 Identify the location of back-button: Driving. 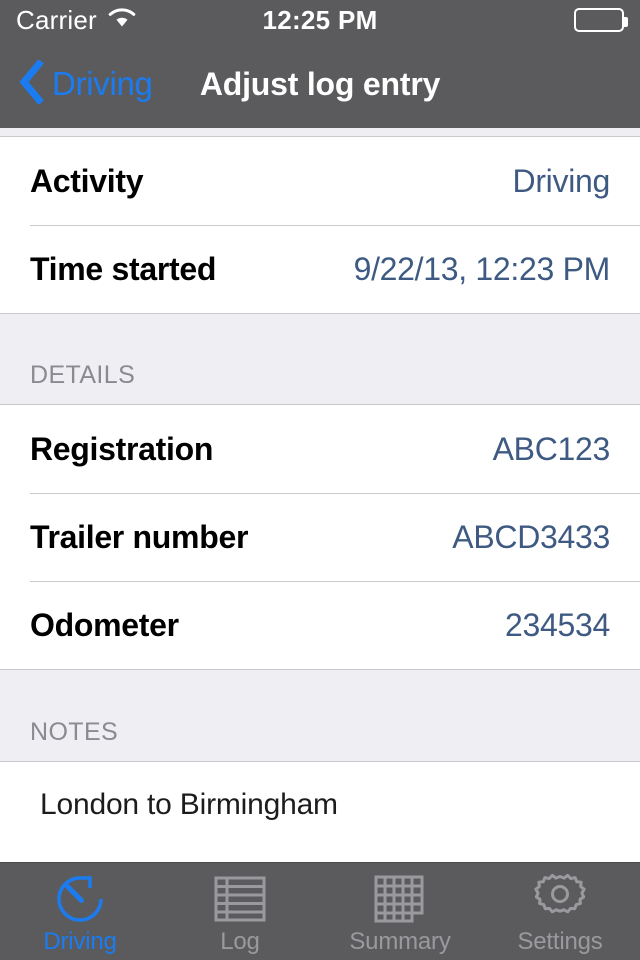
(76, 83).